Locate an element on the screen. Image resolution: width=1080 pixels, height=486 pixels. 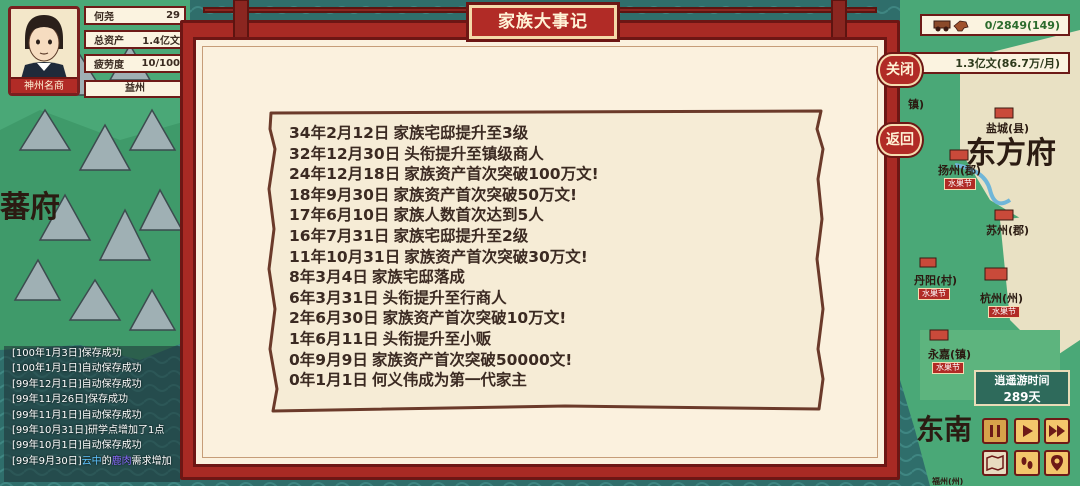
city-yongjia: 永嘉(镇) is located at coordinates (949, 354).